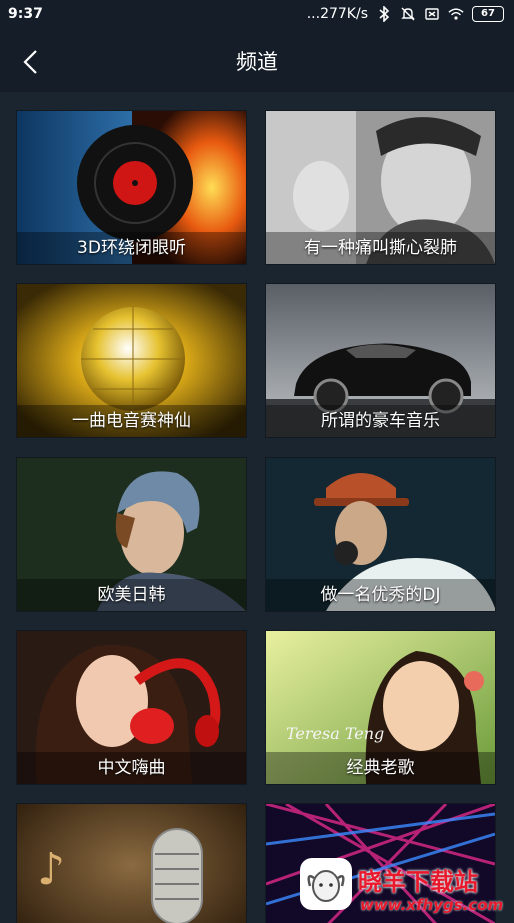 The image size is (514, 923). I want to click on top-nav-bar: 频道, so click(257, 62).